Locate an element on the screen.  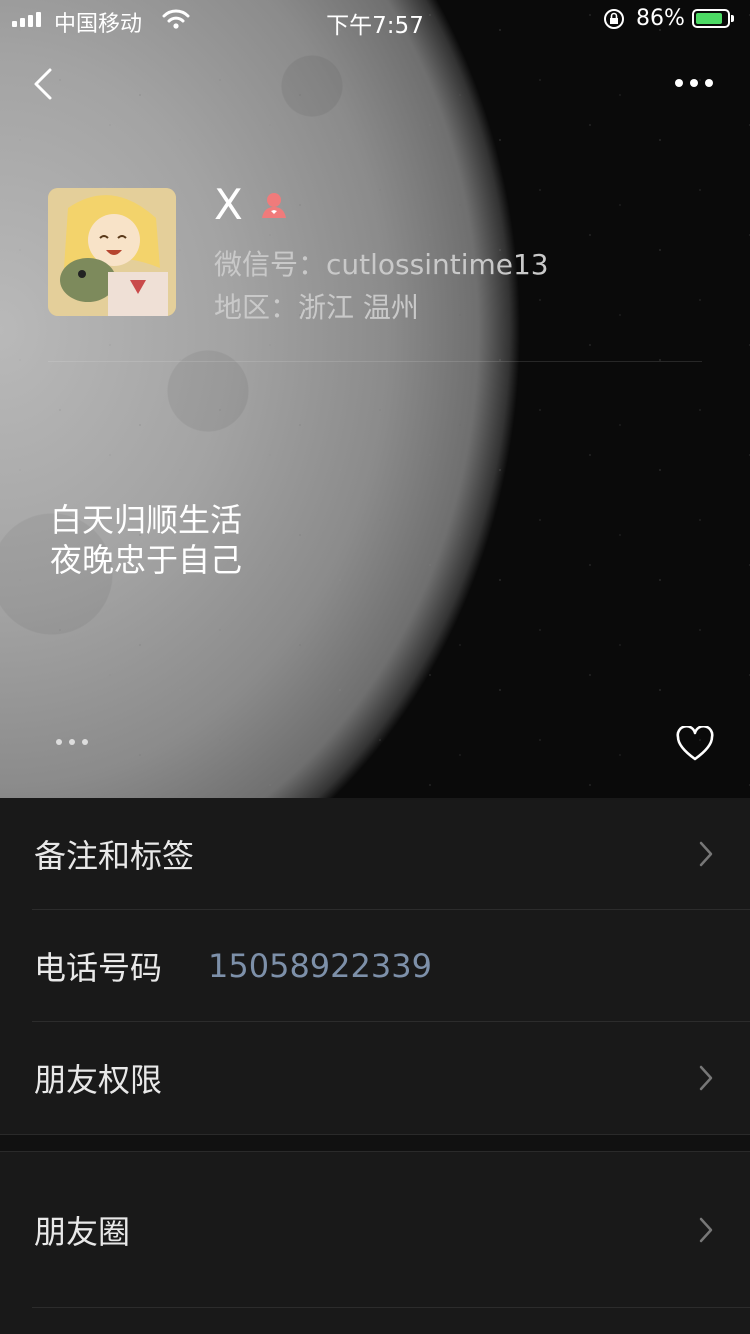
phone-label: 电话号码 is located at coordinates (98, 968).